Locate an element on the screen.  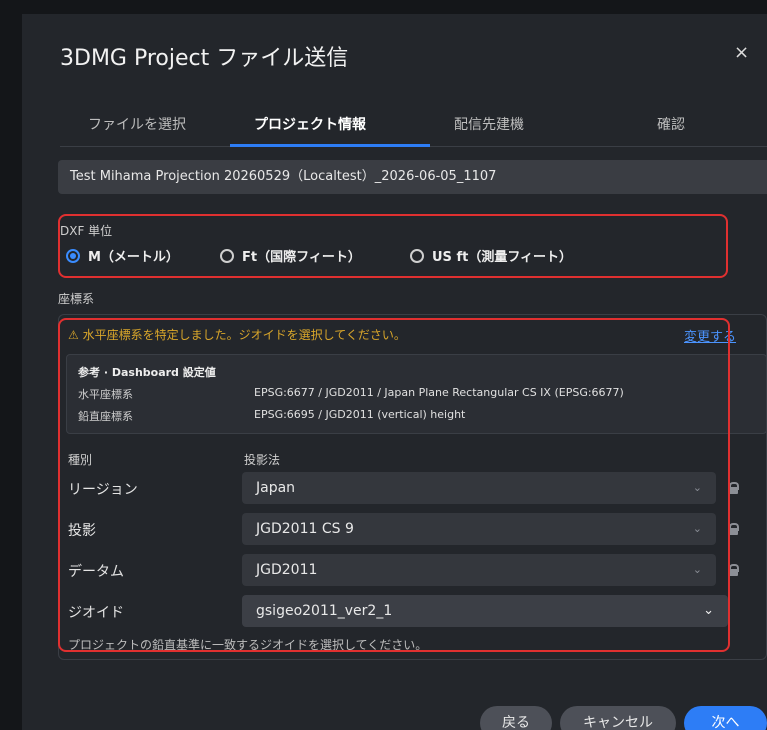
radio-unit-survey-foot: US ft（測量フィート） is located at coordinates (491, 255).